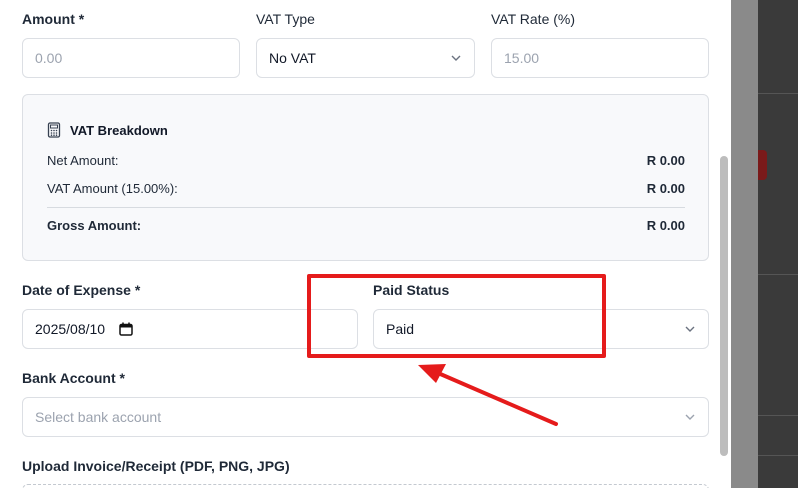 The height and width of the screenshot is (488, 798). What do you see at coordinates (411, 290) in the screenshot?
I see `paid-status-label: Paid Status` at bounding box center [411, 290].